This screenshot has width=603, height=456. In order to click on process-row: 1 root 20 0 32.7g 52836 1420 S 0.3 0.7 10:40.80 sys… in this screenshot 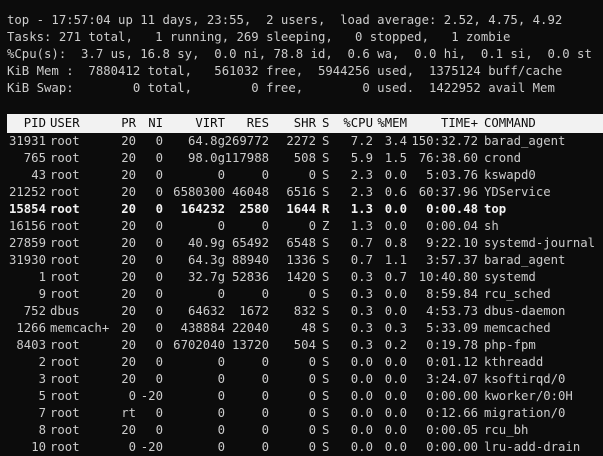, I will do `click(301, 277)`.